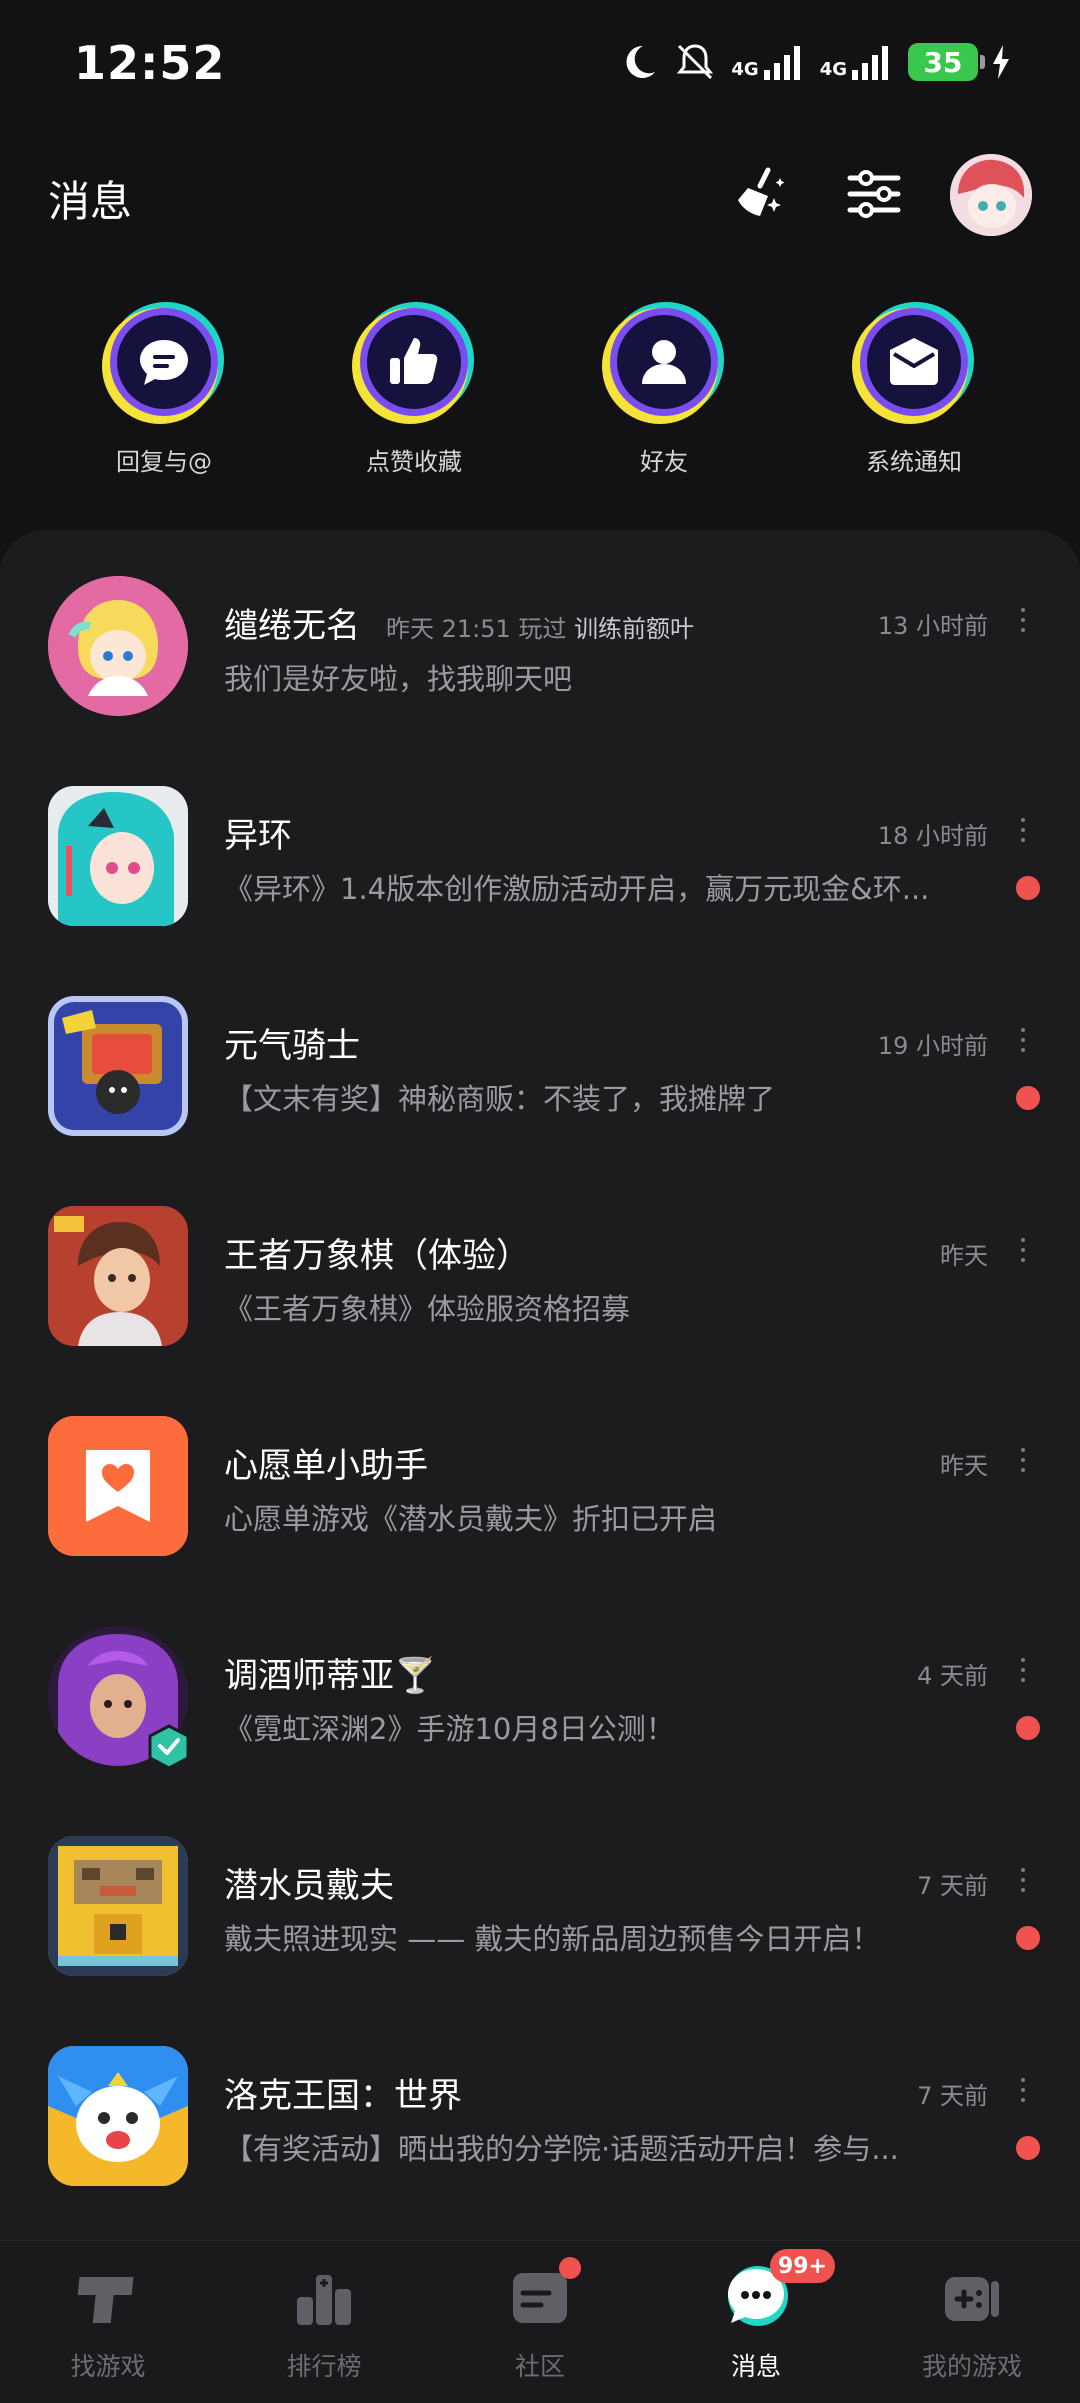 The image size is (1080, 2403). I want to click on bottom-tab-bar: 找游戏 排行榜 社区 99+ 消息 我的游戏, so click(540, 2321).